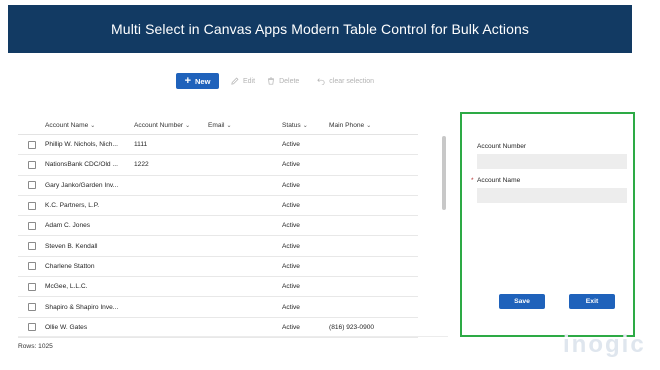  Describe the element at coordinates (218, 246) in the screenshot. I see `table-row: Steven B. Kendall Active` at that location.